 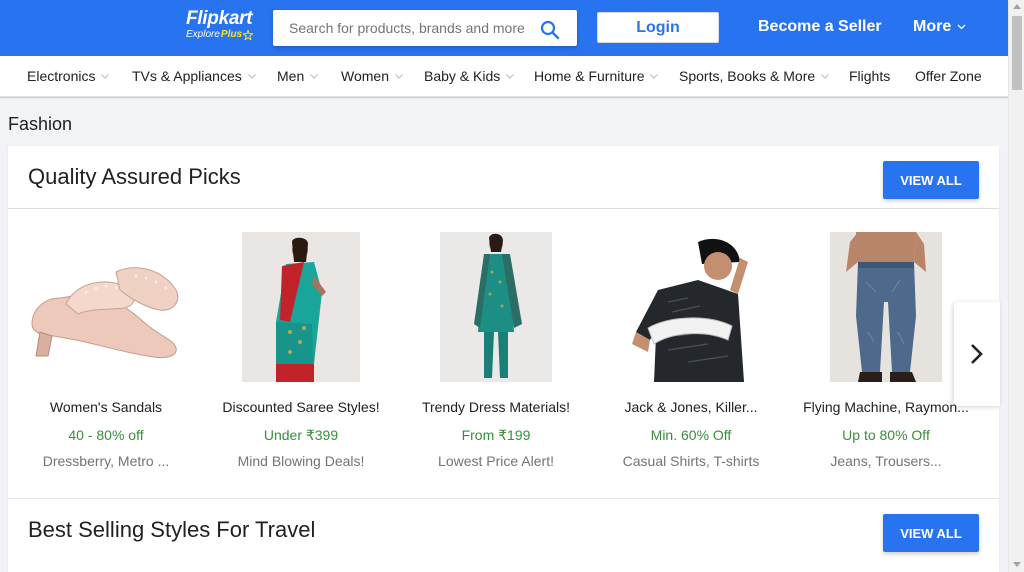 What do you see at coordinates (496, 435) in the screenshot?
I see `product-offer: From ₹199` at bounding box center [496, 435].